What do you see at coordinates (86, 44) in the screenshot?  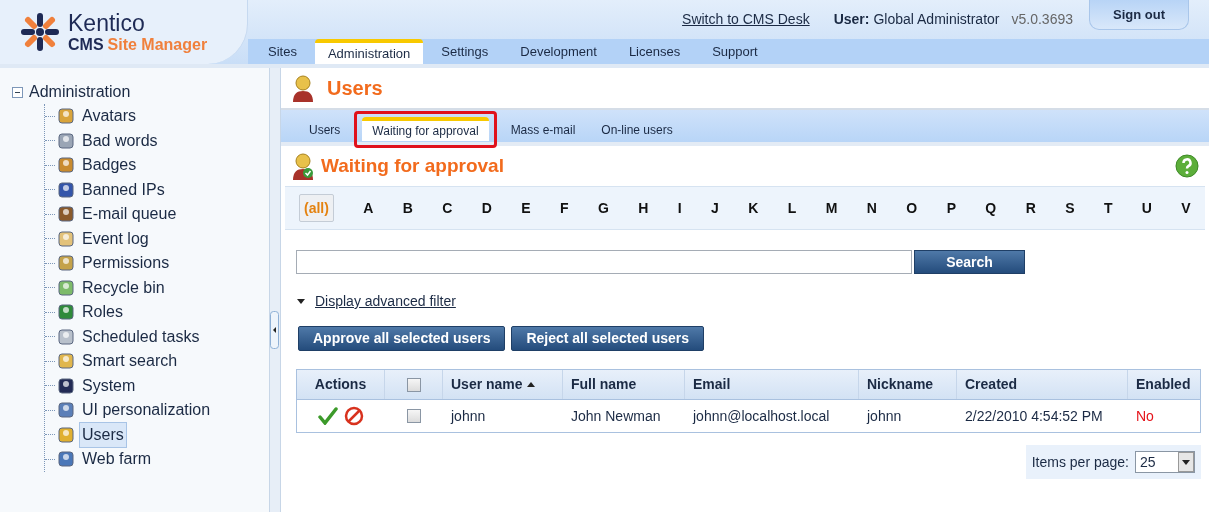 I see `logo-product-prefix: CMS` at bounding box center [86, 44].